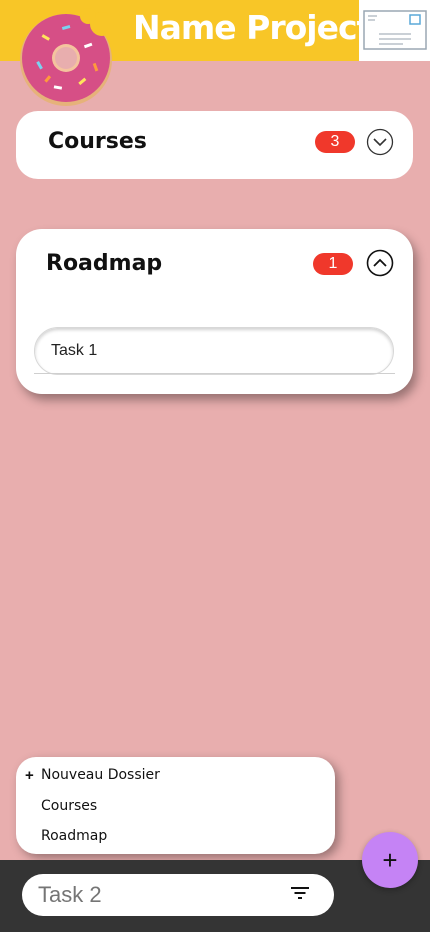 The width and height of the screenshot is (430, 932). Describe the element at coordinates (335, 142) in the screenshot. I see `task-count-badge: 3` at that location.